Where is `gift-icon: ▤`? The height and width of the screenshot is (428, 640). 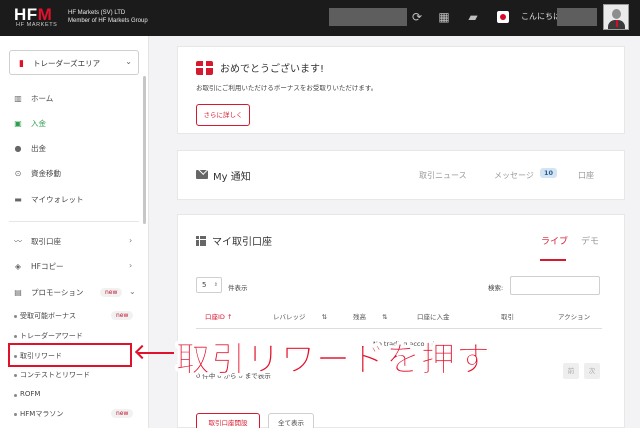 gift-icon: ▤ is located at coordinates (18, 292).